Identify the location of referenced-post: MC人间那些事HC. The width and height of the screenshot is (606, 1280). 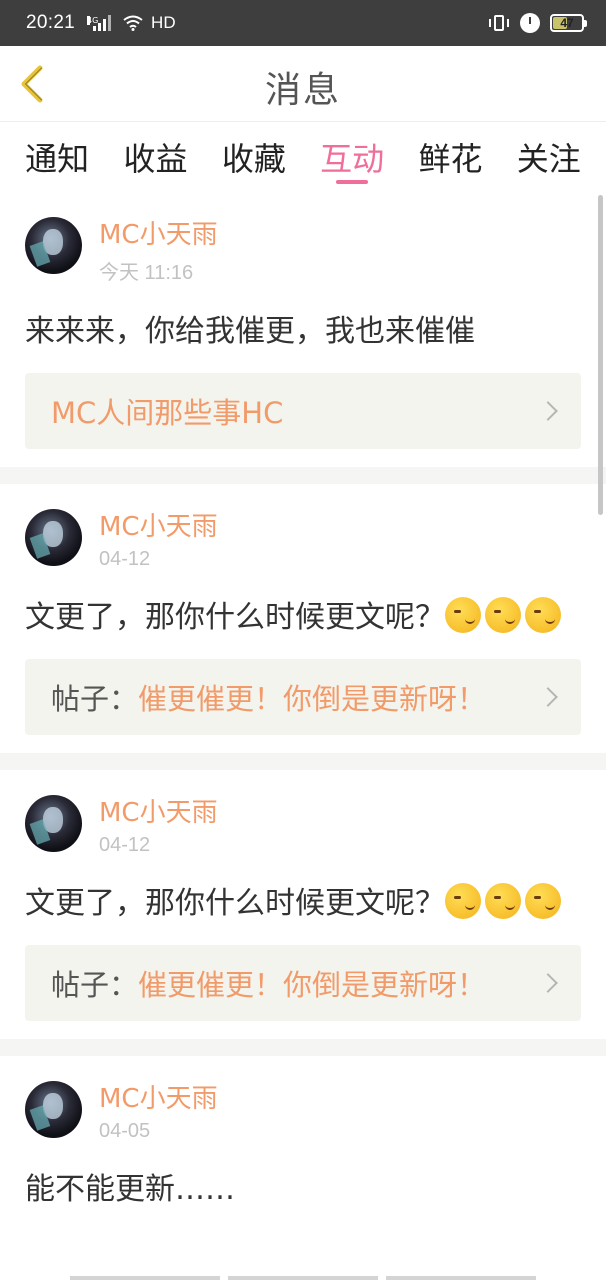
(303, 411).